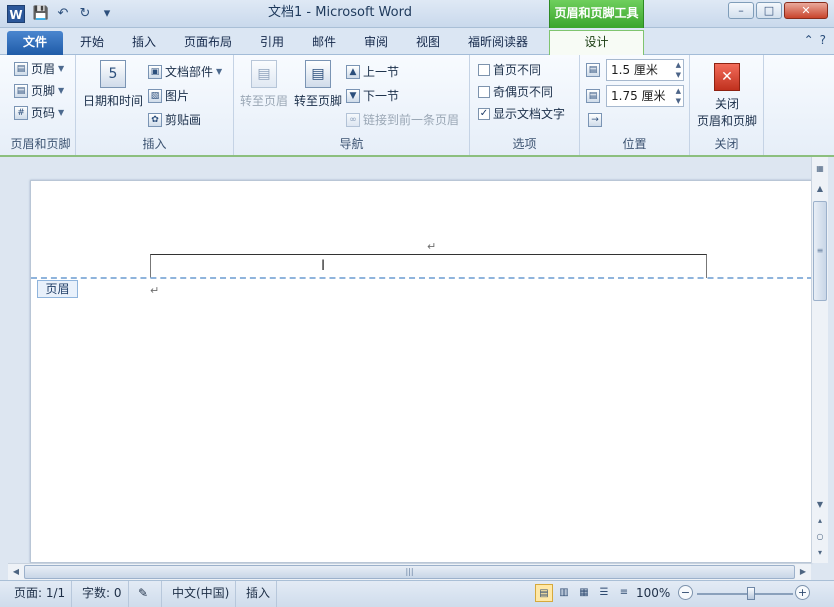 Image resolution: width=834 pixels, height=607 pixels. What do you see at coordinates (208, 43) in the screenshot?
I see `tab-page-layout: 页面布局` at bounding box center [208, 43].